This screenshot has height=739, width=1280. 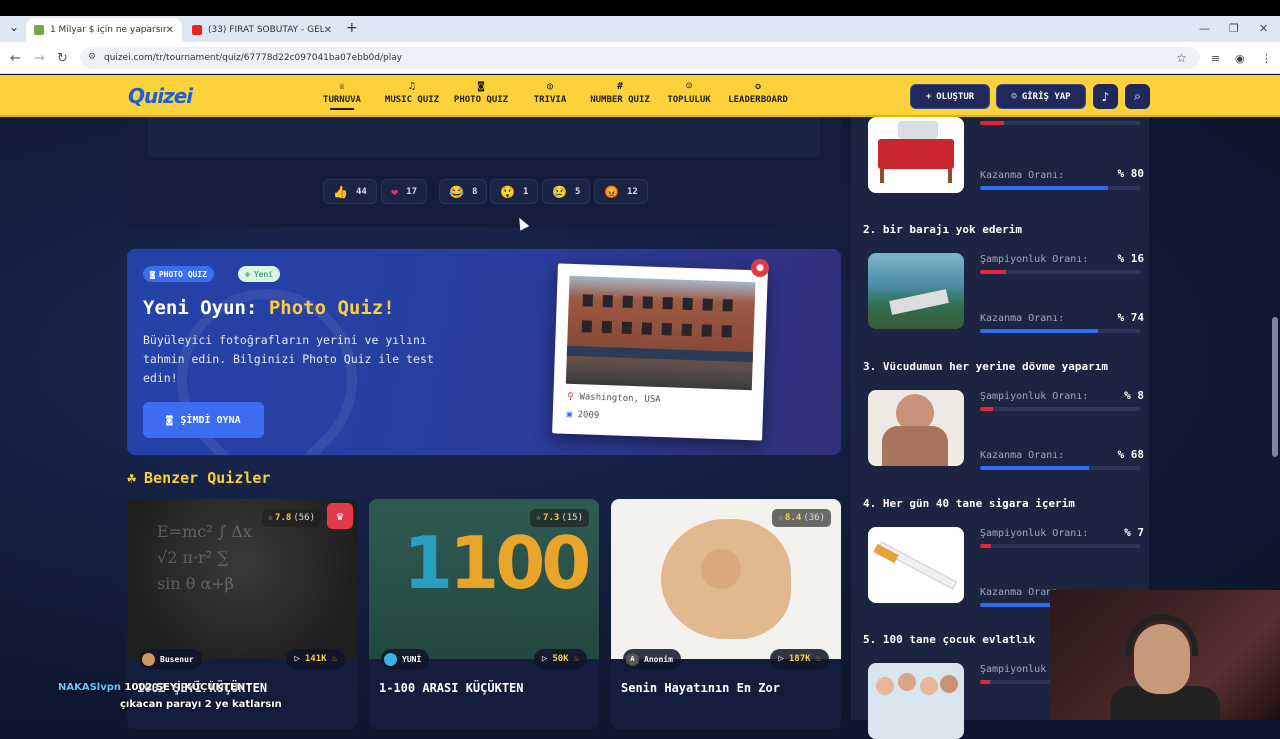 What do you see at coordinates (315, 659) in the screenshot?
I see `plays-chip: ▷ 141K ♨` at bounding box center [315, 659].